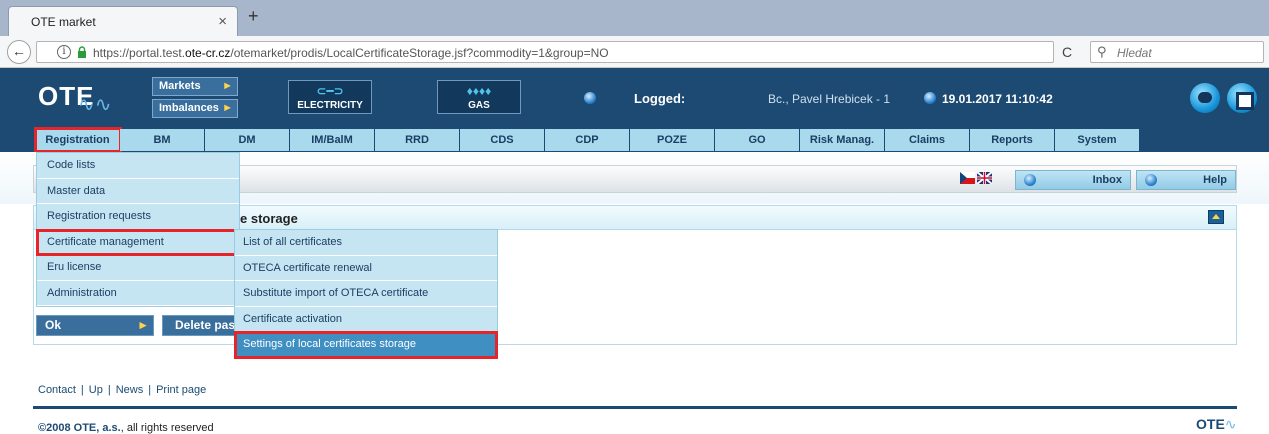 The height and width of the screenshot is (434, 1269). Describe the element at coordinates (1186, 180) in the screenshot. I see `help-button: Help` at that location.